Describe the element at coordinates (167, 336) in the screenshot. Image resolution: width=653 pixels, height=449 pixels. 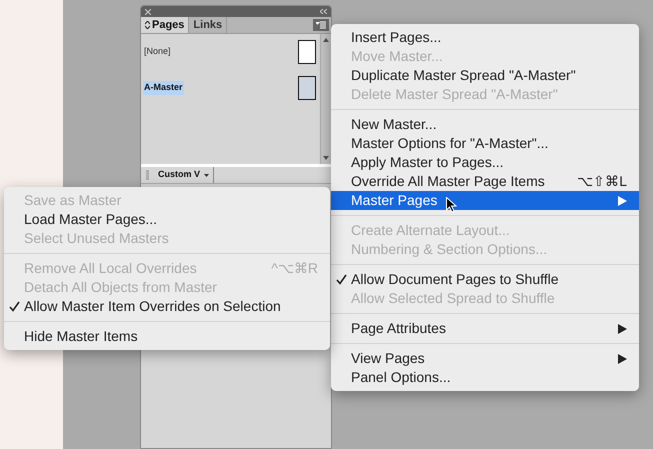
I see `menu-item: Hide Master Items` at that location.